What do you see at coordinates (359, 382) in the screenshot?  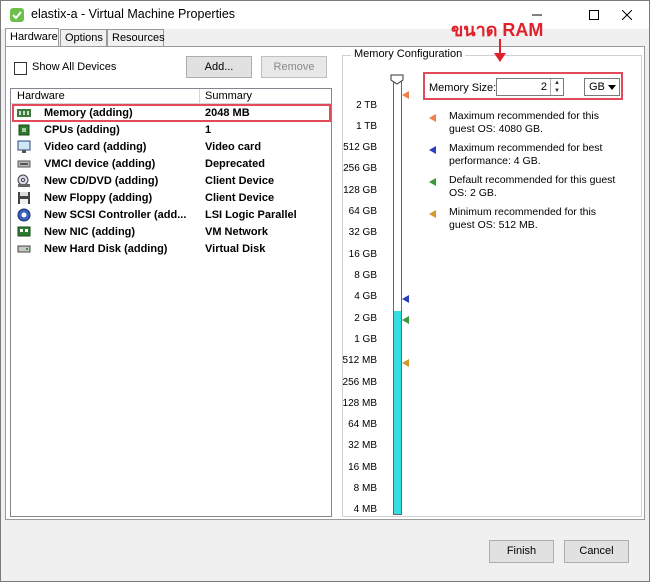 I see `scale-label: 256 MB` at bounding box center [359, 382].